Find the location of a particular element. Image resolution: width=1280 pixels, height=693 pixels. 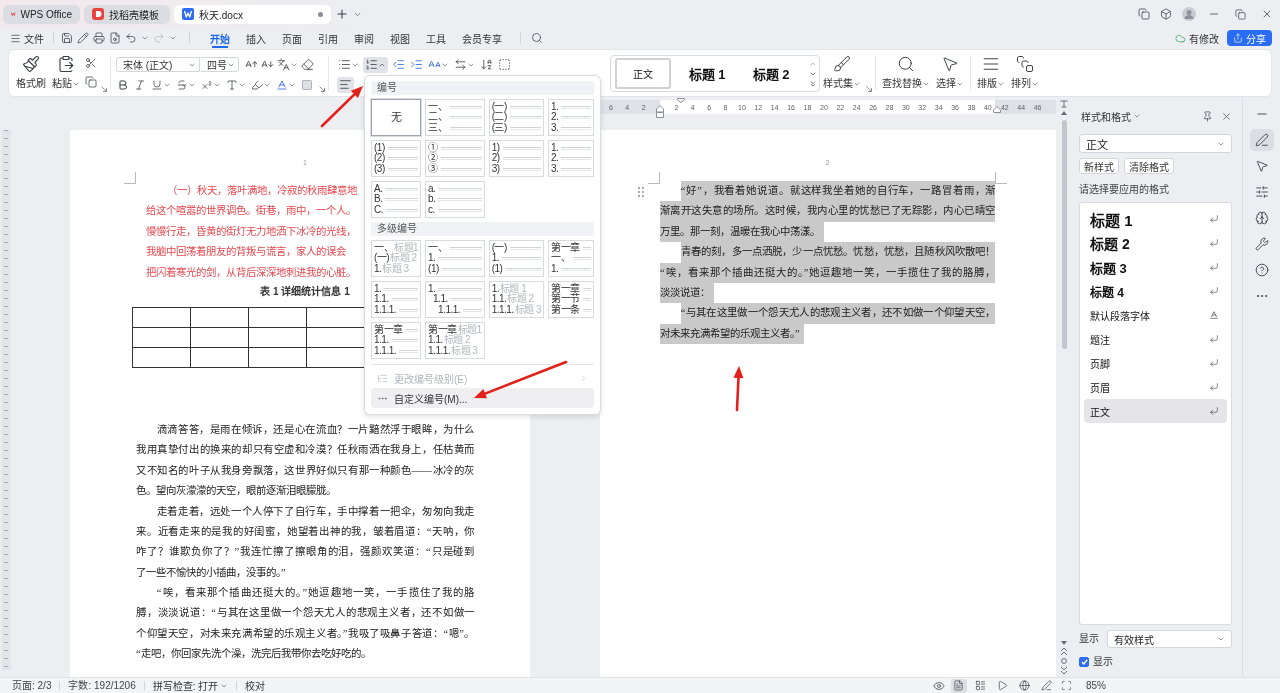

style-item: 默认段落字体 is located at coordinates (1155, 315).